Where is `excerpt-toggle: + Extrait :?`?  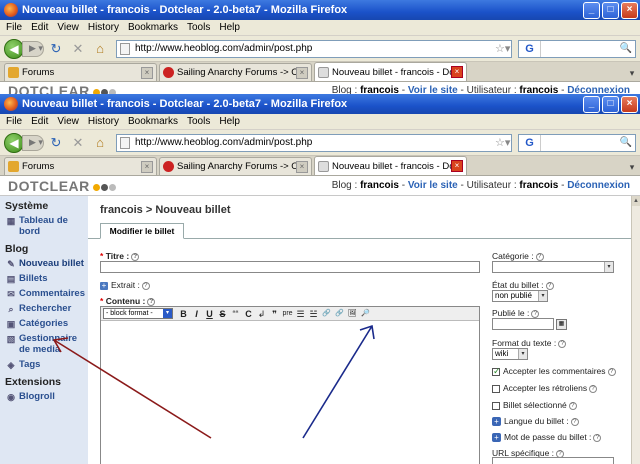
excerpt-toggle: + Extrait :? is located at coordinates (125, 285).